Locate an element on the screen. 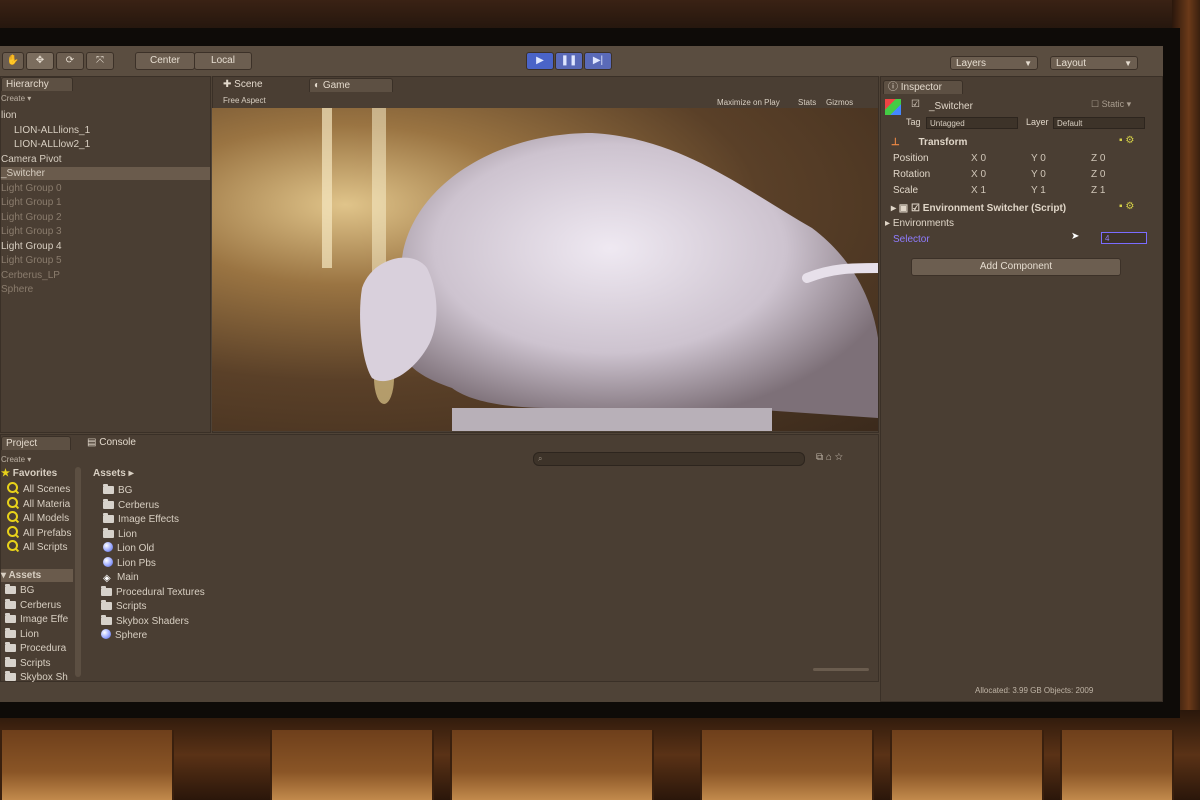 The width and height of the screenshot is (1200, 800). favorite-item: All Models is located at coordinates (38, 517).